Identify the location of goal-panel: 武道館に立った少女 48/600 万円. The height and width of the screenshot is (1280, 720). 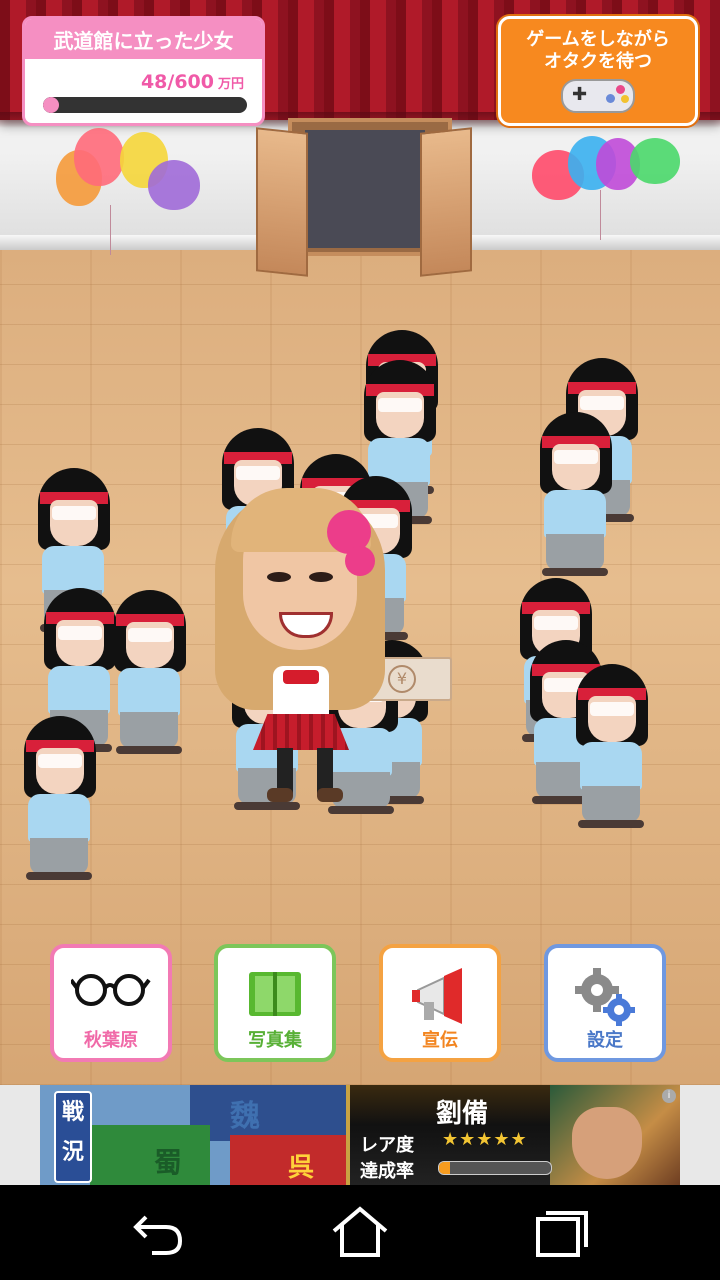
(143, 71).